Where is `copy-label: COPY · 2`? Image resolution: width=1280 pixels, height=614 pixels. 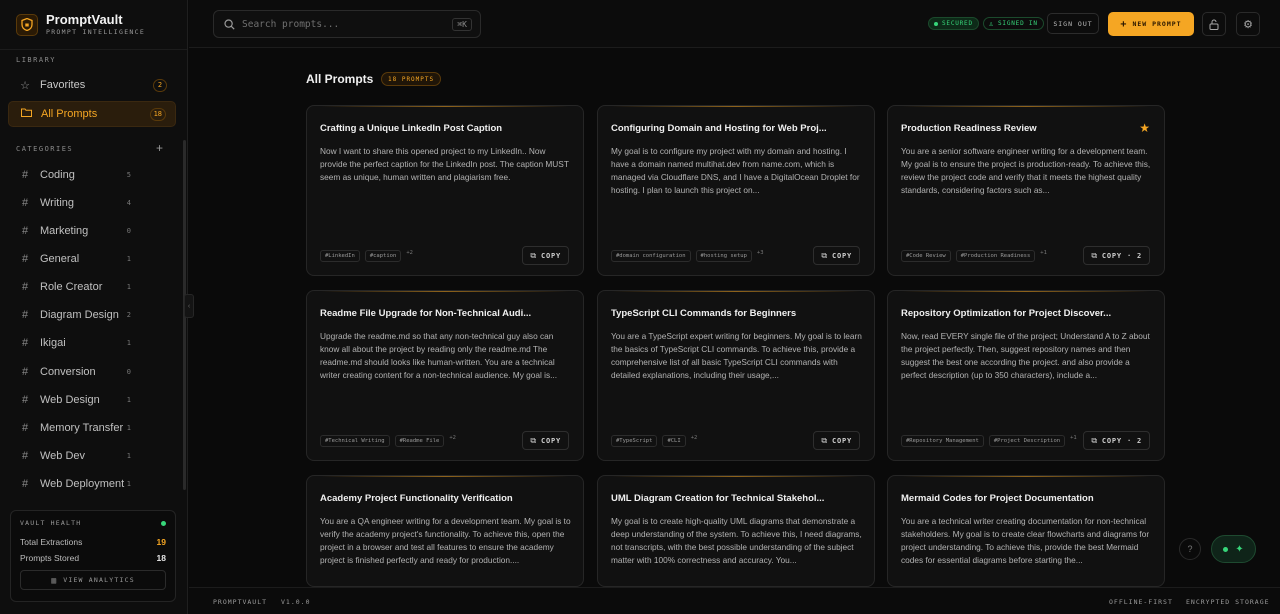 copy-label: COPY · 2 is located at coordinates (1121, 255).